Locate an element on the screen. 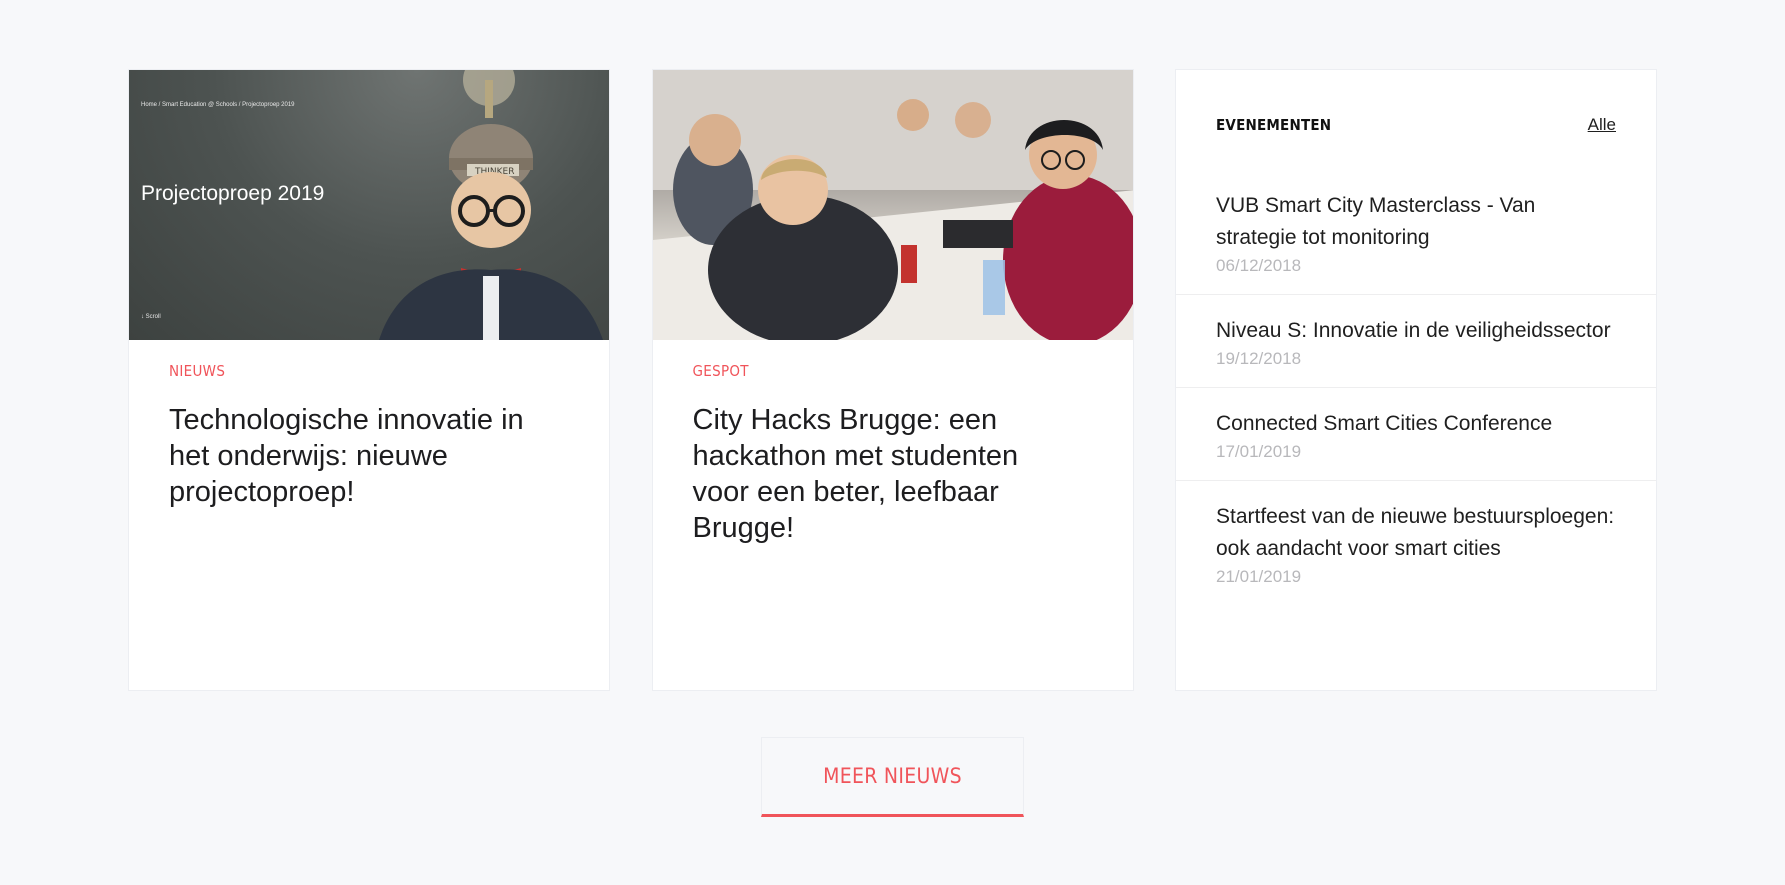 This screenshot has height=885, width=1785. news-category: NIEUWS is located at coordinates (369, 371).